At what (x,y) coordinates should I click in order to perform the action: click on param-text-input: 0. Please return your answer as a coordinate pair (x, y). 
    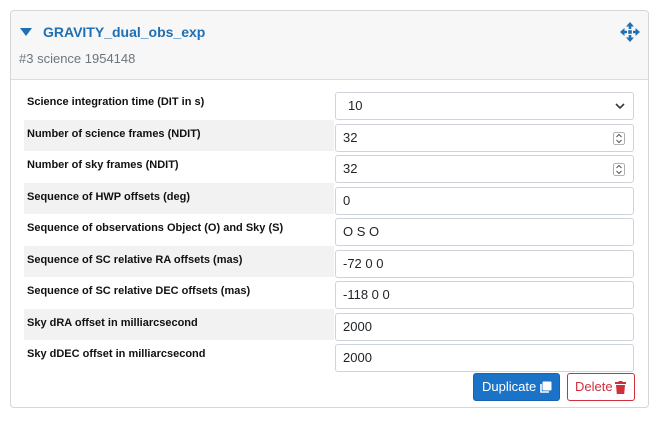
    Looking at the image, I should click on (484, 200).